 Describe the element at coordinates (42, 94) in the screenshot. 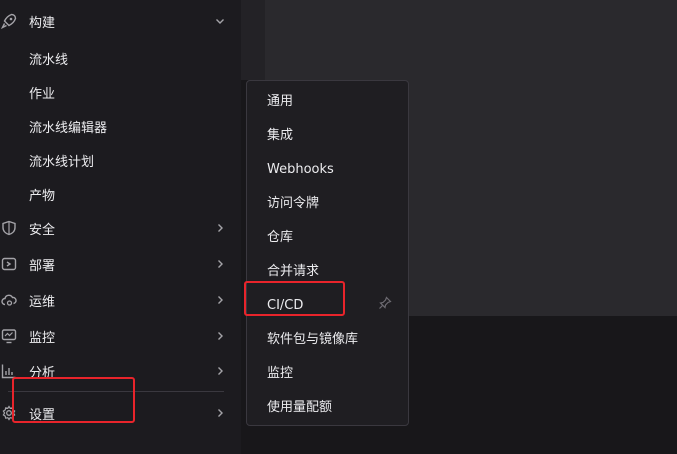

I see `sidebar-subitem-label: 作业` at that location.